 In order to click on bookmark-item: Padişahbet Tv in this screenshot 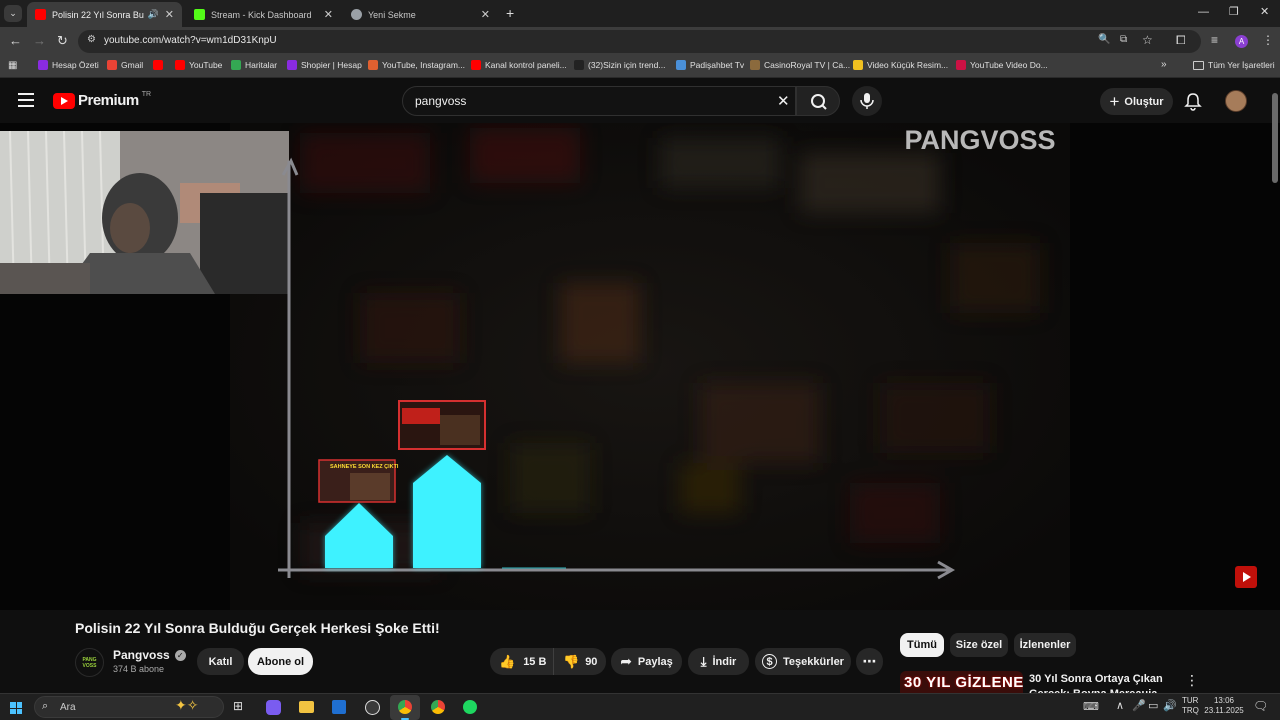, I will do `click(710, 65)`.